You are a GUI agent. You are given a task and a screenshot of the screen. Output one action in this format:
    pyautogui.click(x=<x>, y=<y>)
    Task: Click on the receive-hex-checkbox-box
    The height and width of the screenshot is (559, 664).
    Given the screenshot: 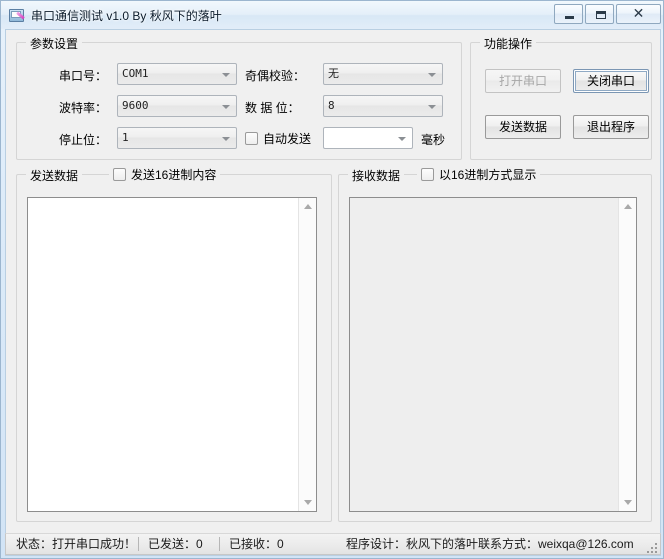 What is the action you would take?
    pyautogui.click(x=427, y=174)
    